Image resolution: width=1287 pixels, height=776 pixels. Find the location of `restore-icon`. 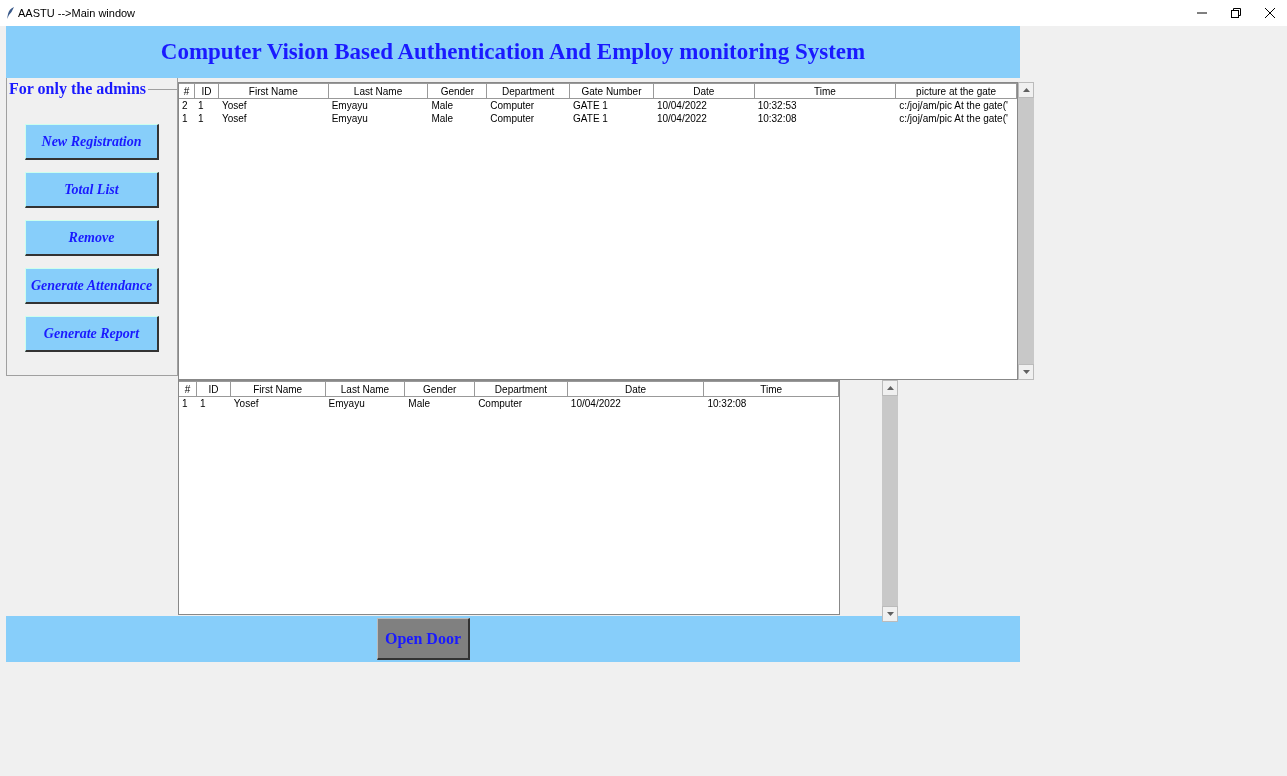

restore-icon is located at coordinates (1236, 13).